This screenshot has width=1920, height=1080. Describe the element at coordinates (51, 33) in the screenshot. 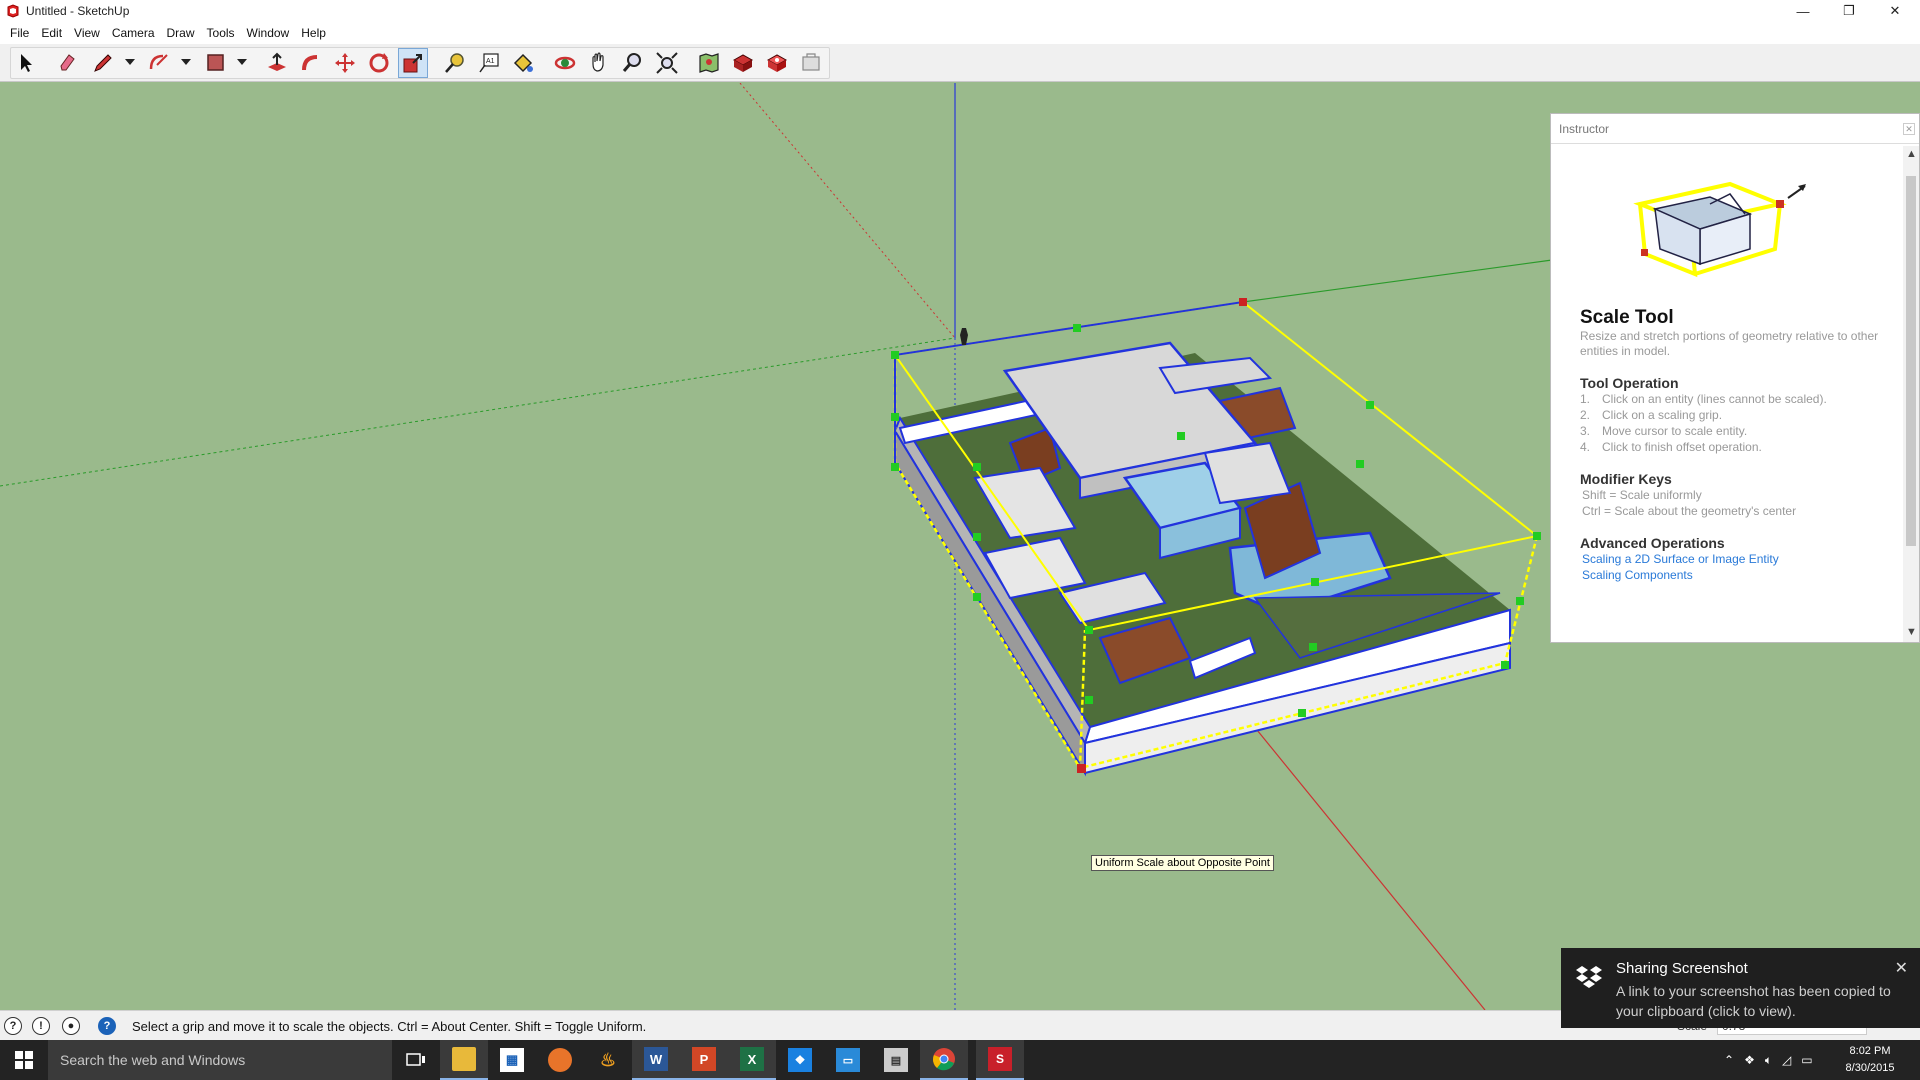

I see `menu-edit: Edit` at that location.